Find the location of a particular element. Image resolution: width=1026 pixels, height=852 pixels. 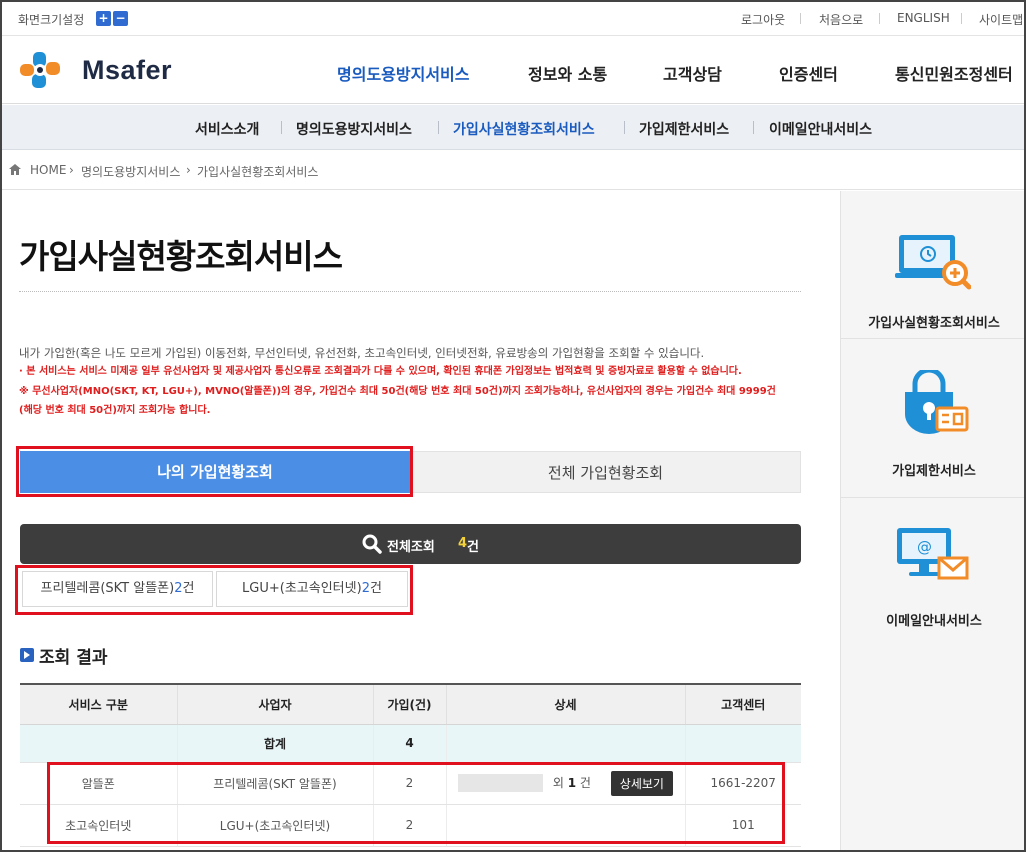

result-title: 조회 결과 is located at coordinates (73, 658).